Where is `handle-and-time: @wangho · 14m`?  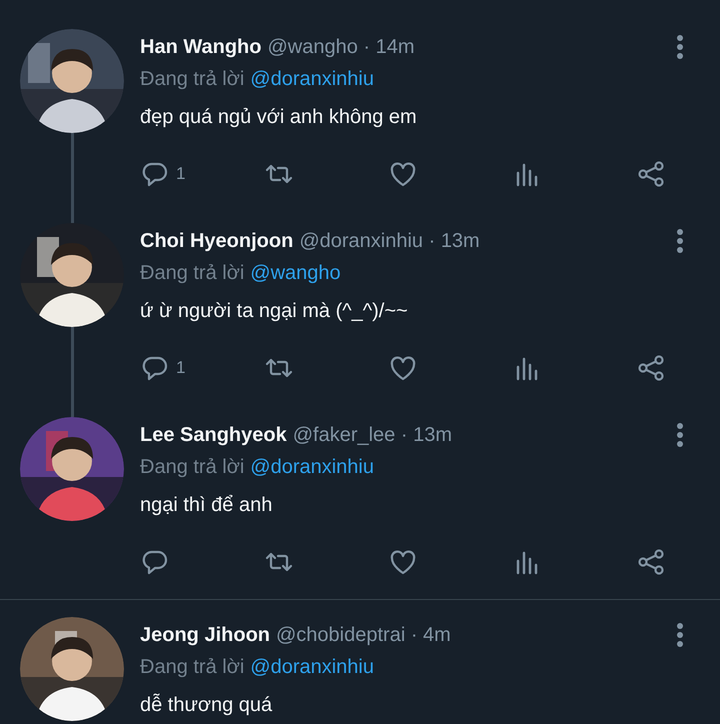
handle-and-time: @wangho · 14m is located at coordinates (341, 47).